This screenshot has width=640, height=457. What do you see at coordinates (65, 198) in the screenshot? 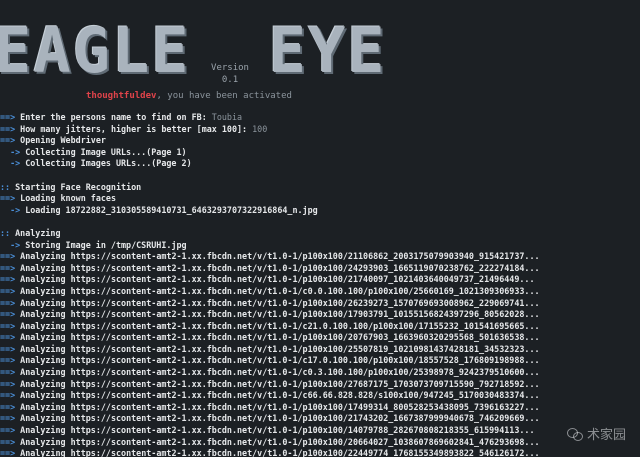
I see `output-text: Loading known faces` at bounding box center [65, 198].